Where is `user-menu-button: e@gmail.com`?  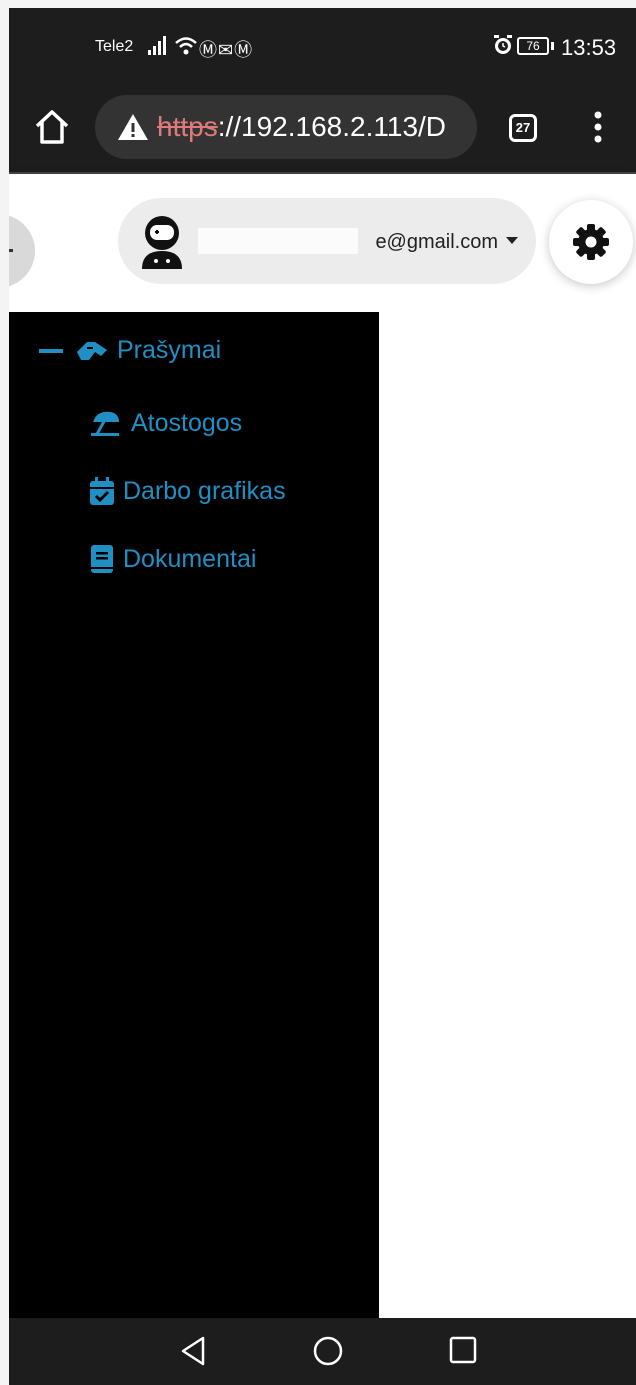 user-menu-button: e@gmail.com is located at coordinates (327, 241).